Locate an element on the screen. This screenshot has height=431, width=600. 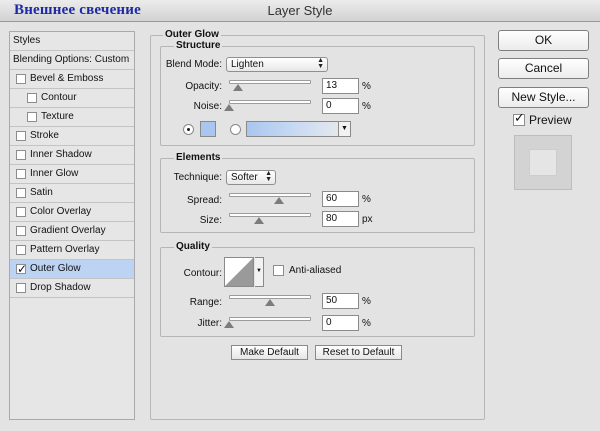
gradient-radio is located at coordinates (235, 129).